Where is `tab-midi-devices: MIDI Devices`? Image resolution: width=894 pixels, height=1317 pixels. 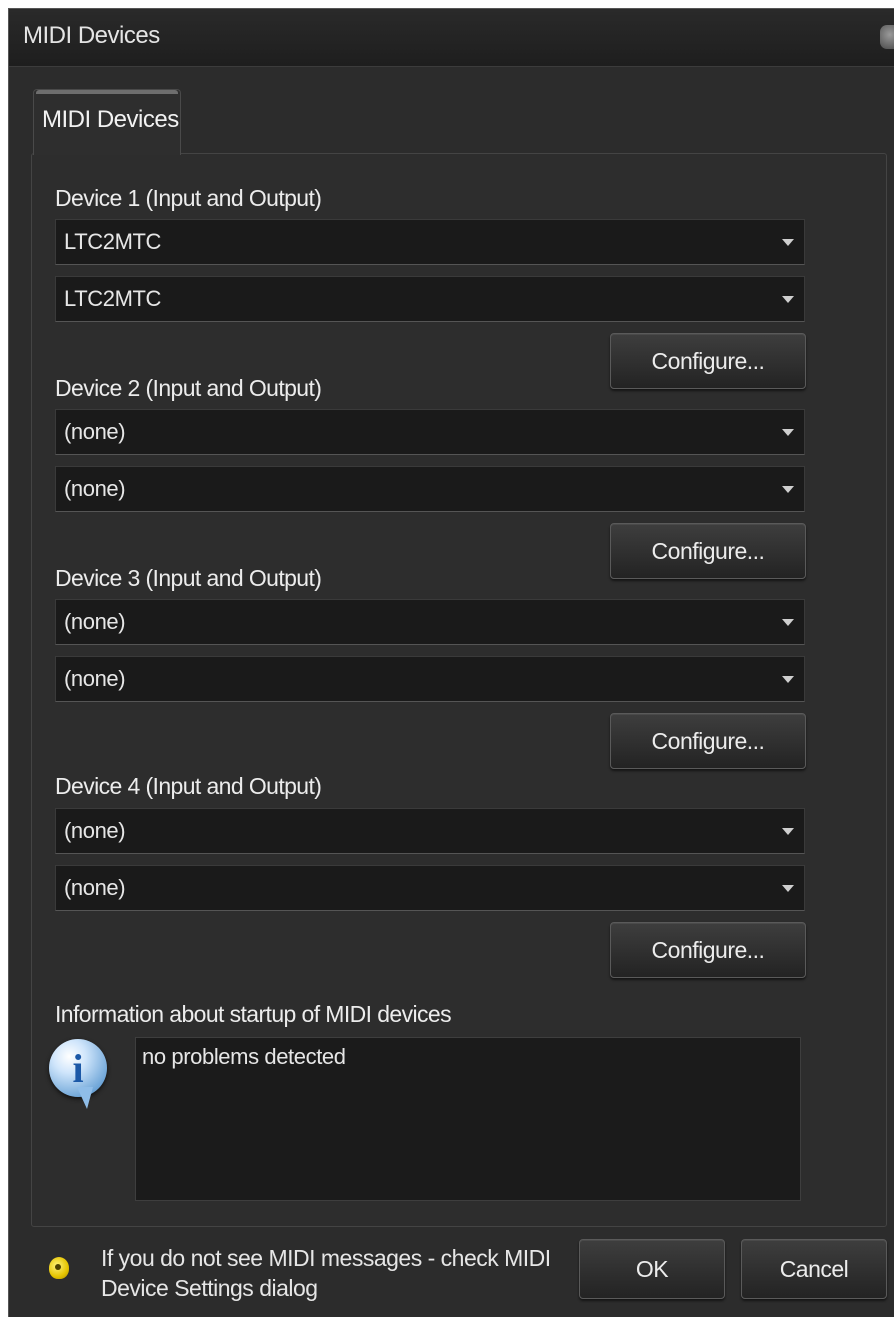
tab-midi-devices: MIDI Devices is located at coordinates (107, 122).